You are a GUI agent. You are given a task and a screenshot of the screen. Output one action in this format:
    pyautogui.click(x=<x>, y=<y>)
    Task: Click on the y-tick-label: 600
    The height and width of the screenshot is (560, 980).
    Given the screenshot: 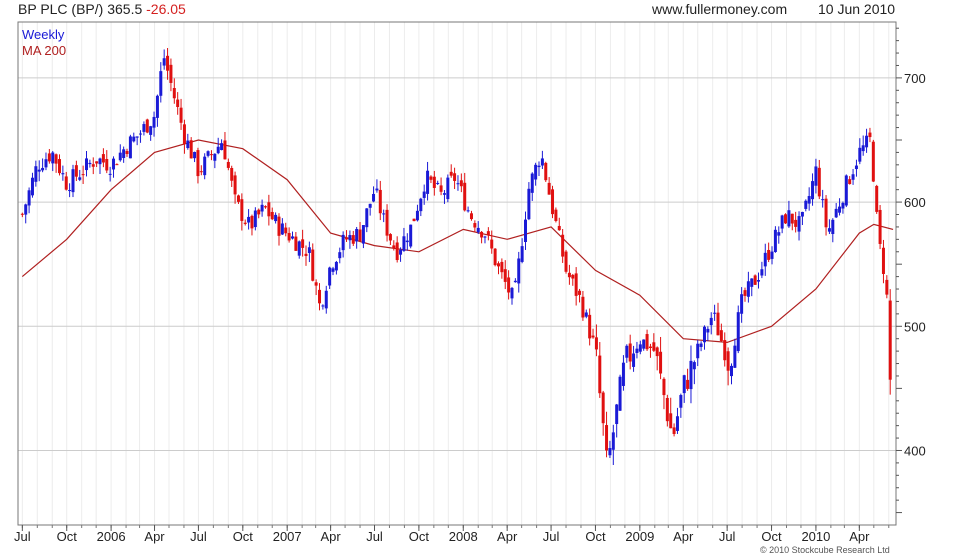 What is the action you would take?
    pyautogui.click(x=915, y=202)
    